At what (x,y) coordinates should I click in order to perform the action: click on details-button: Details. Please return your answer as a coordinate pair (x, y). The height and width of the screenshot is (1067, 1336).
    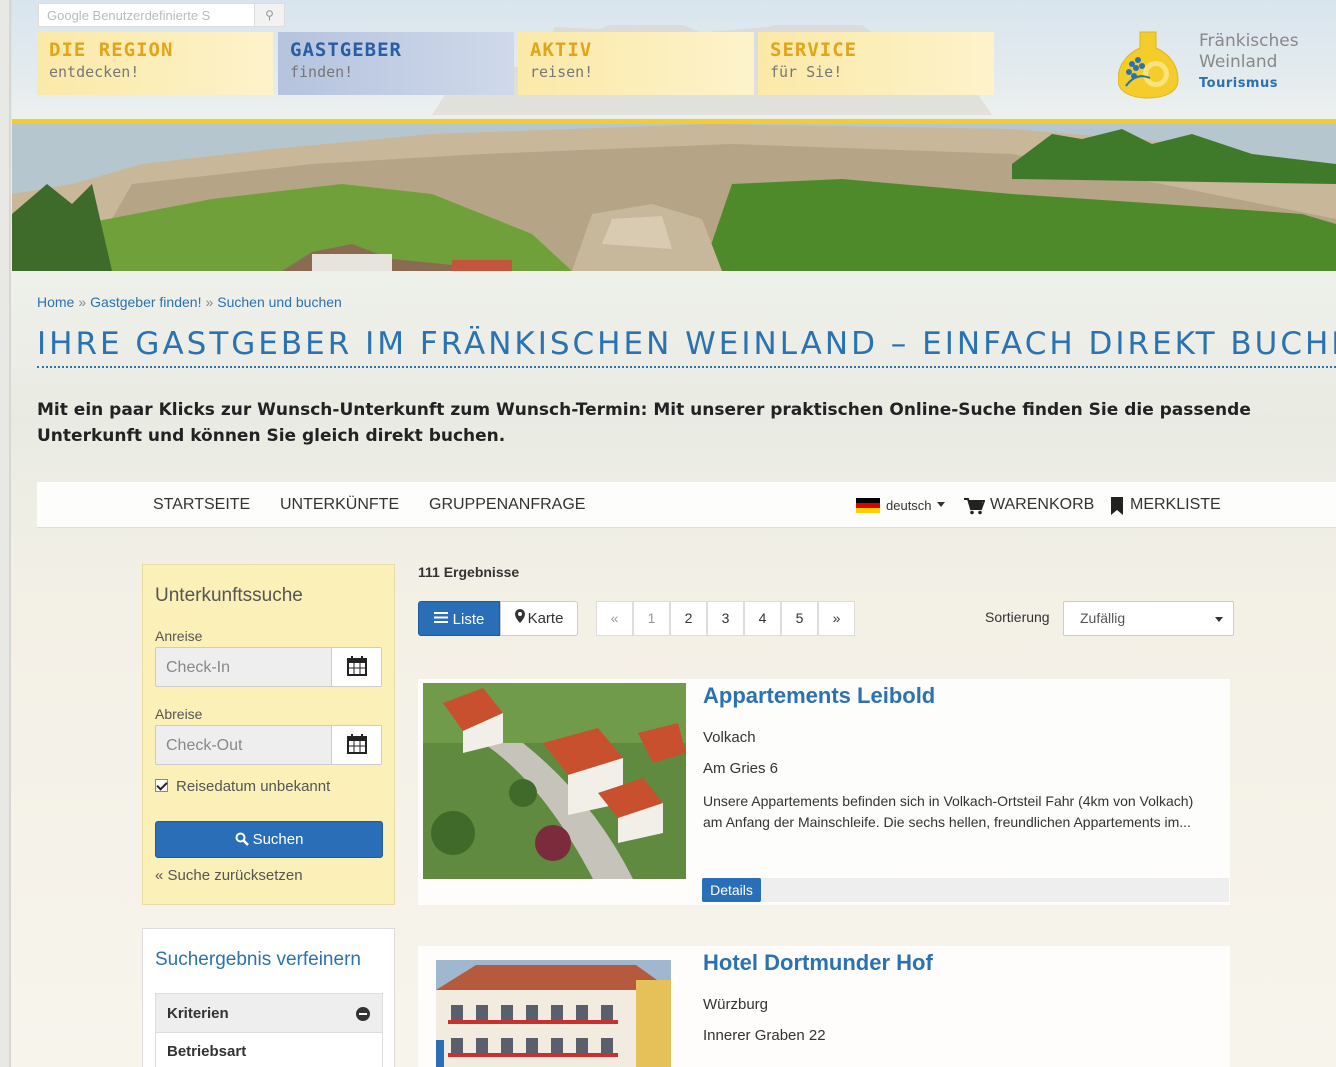
    Looking at the image, I should click on (731, 890).